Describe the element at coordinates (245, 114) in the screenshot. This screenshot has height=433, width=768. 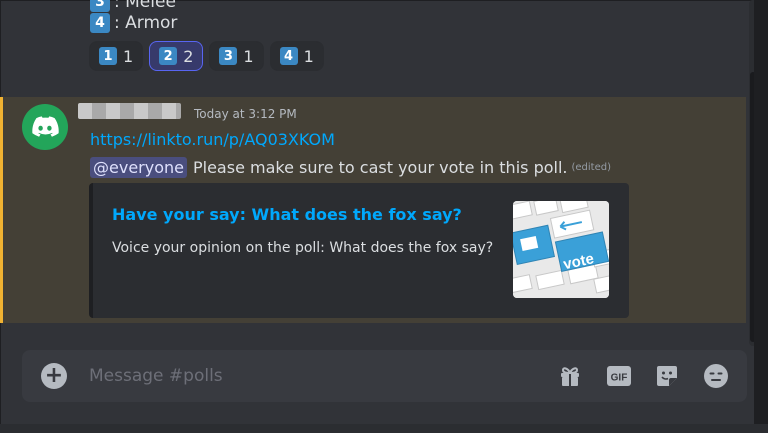
I see `message-timestamp: Today at 3:12 PM` at that location.